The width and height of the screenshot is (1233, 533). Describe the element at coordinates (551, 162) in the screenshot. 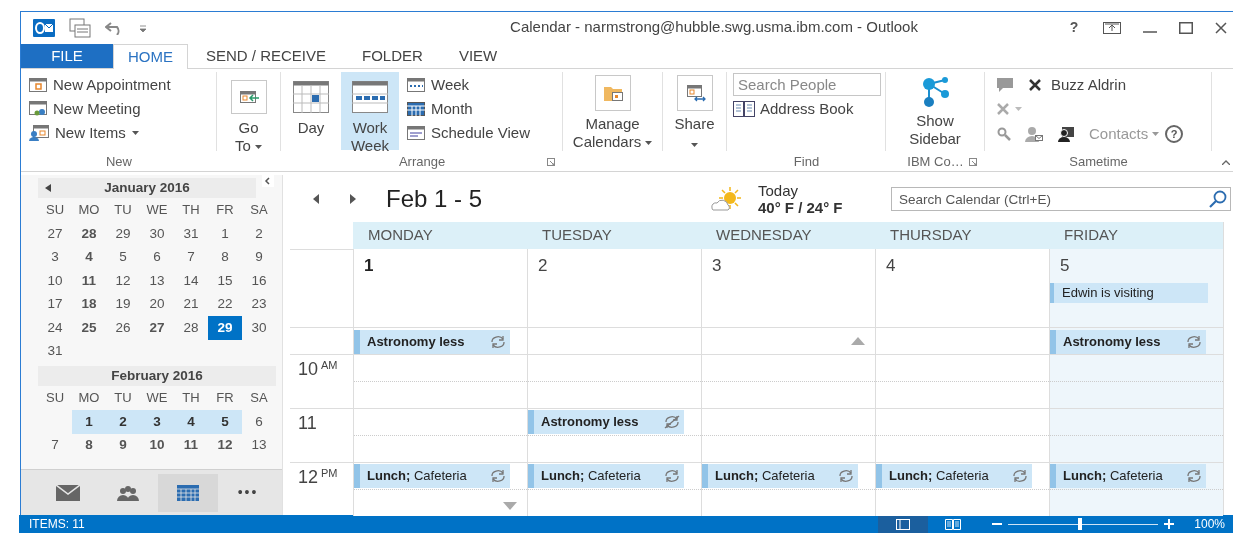

I see `dialog-launcher-icon` at that location.